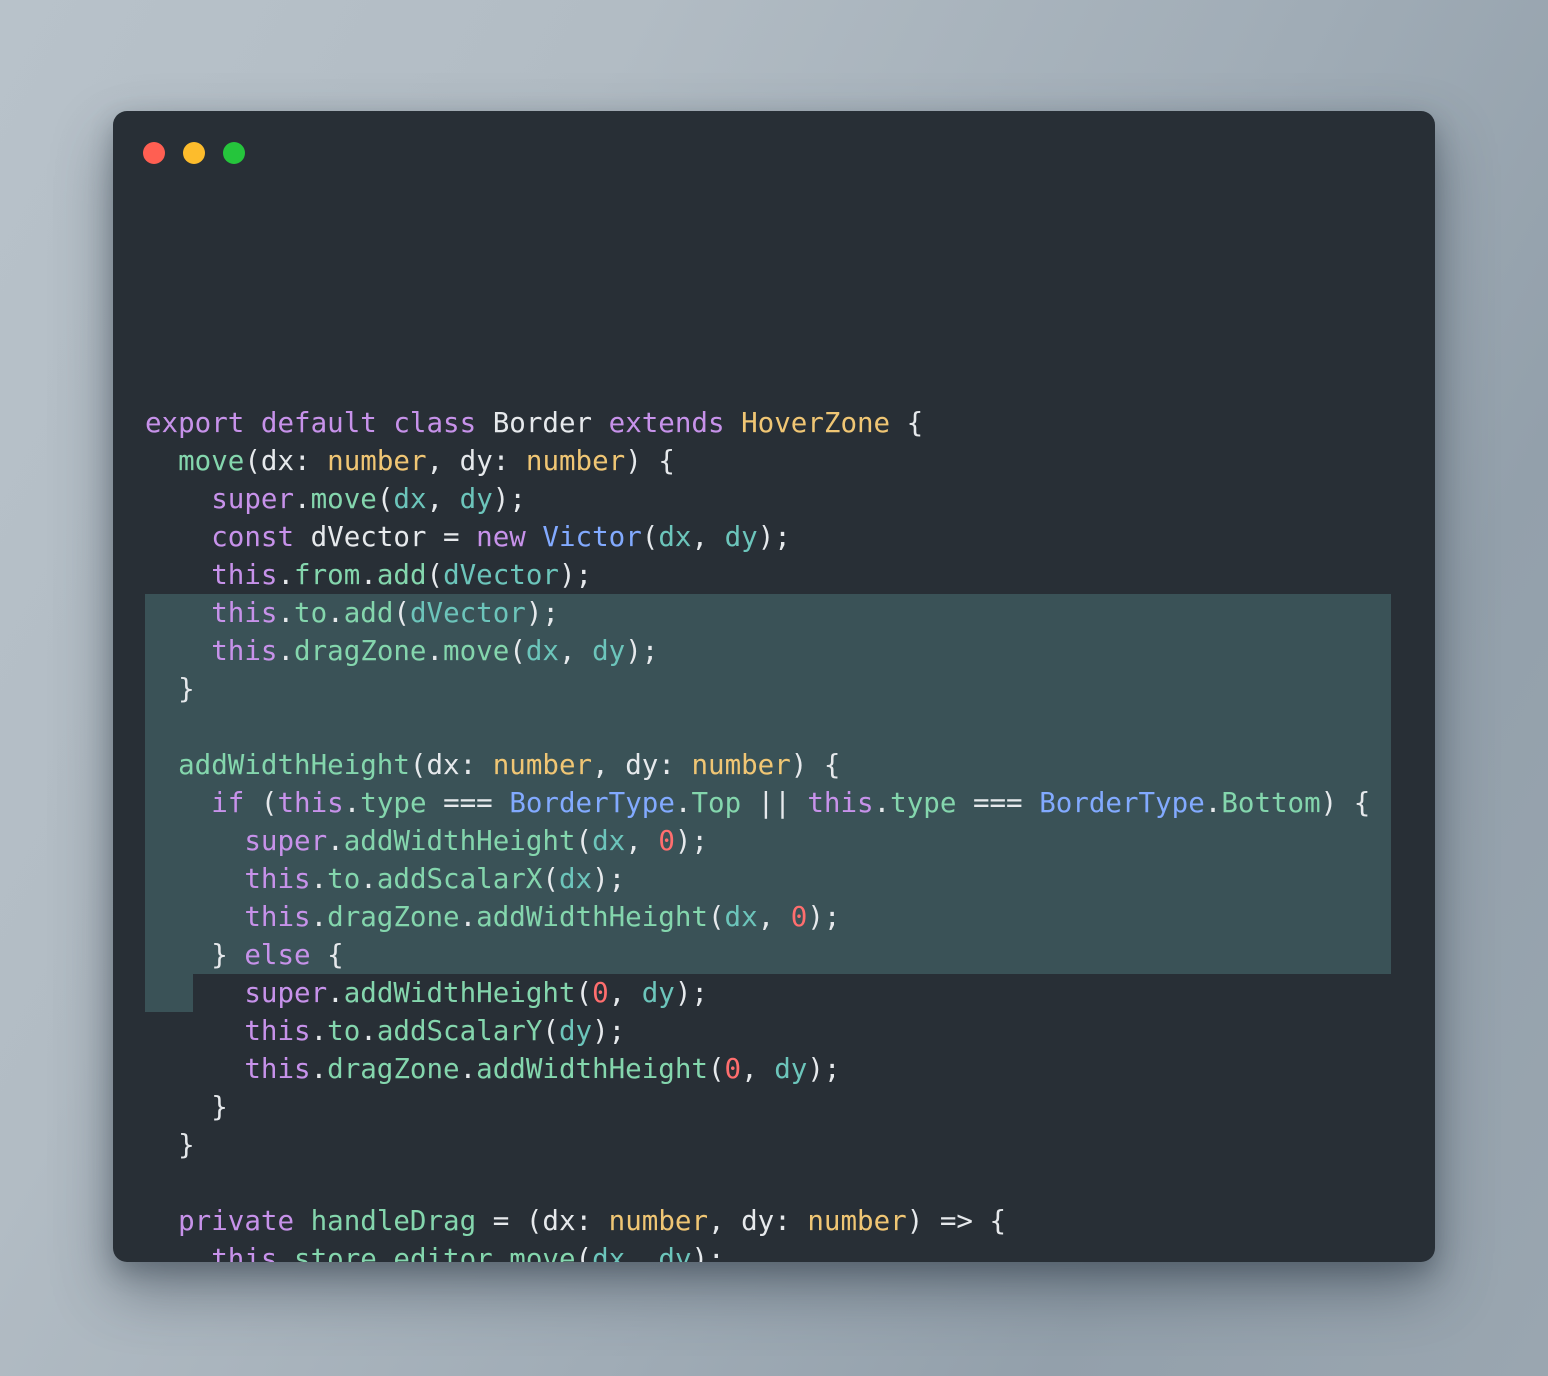  What do you see at coordinates (1271, 803) in the screenshot?
I see `code-token: Bottom` at bounding box center [1271, 803].